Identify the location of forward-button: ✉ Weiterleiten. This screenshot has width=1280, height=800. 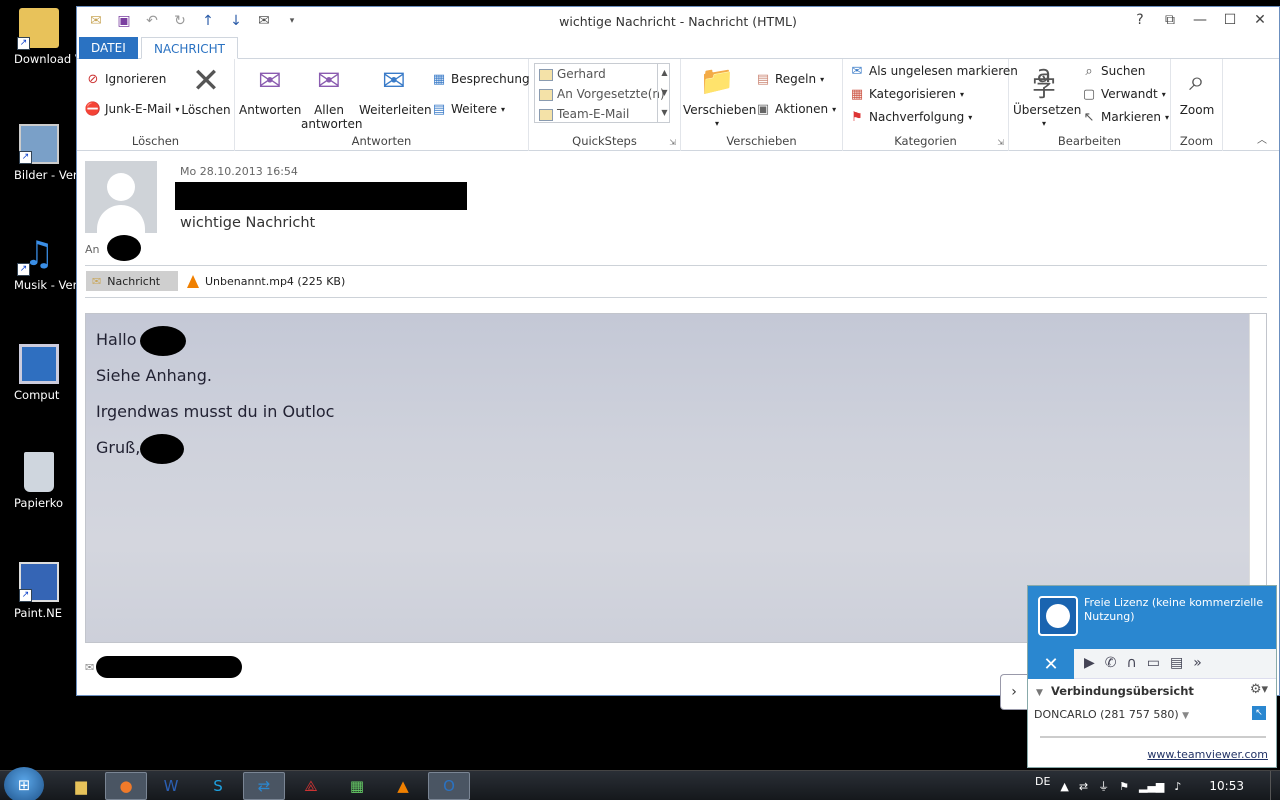
(395, 90).